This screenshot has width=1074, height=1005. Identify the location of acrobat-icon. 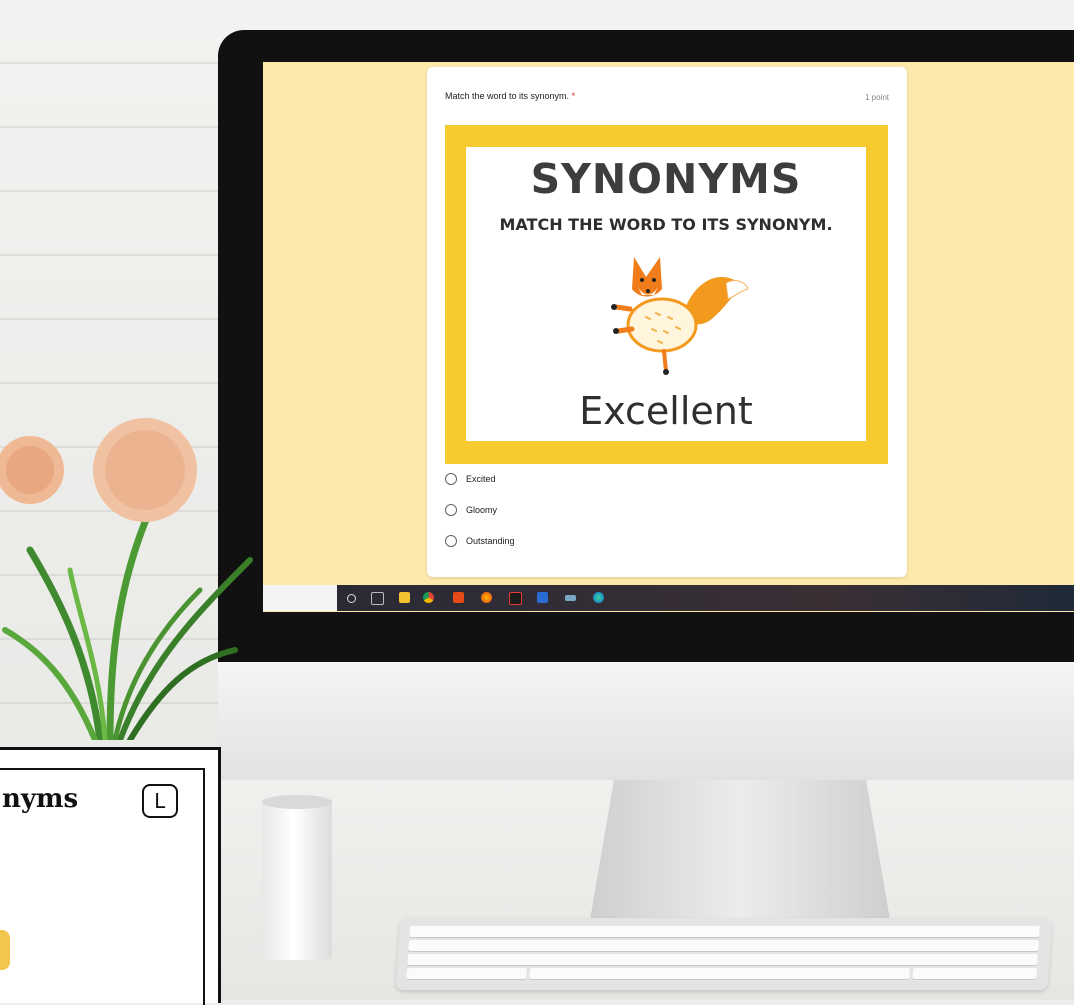
(515, 598).